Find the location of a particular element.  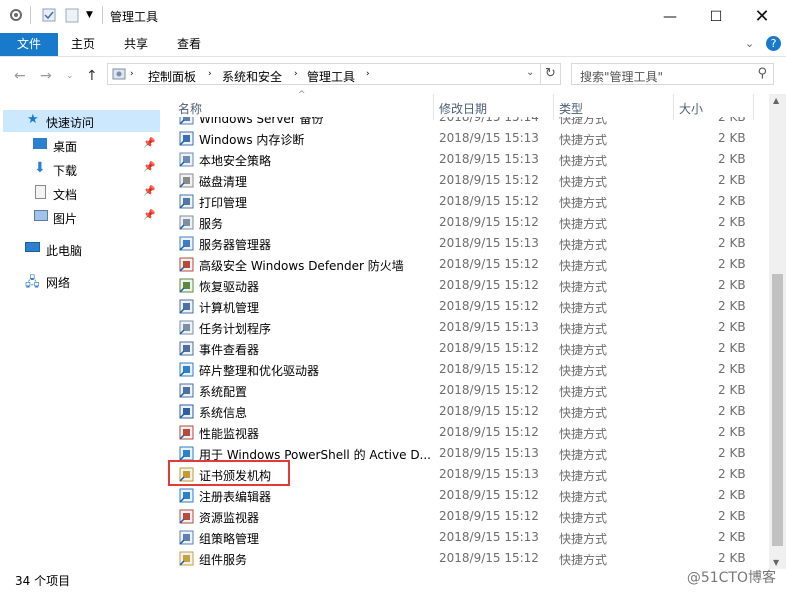

table-row: 计算机管理 2018/9/15 15:12 快捷方式 2 KB is located at coordinates (470, 306).